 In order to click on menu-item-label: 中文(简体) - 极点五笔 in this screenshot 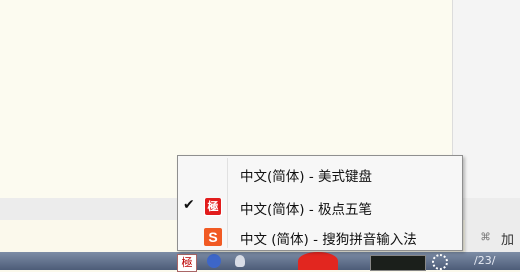, I will do `click(306, 210)`.